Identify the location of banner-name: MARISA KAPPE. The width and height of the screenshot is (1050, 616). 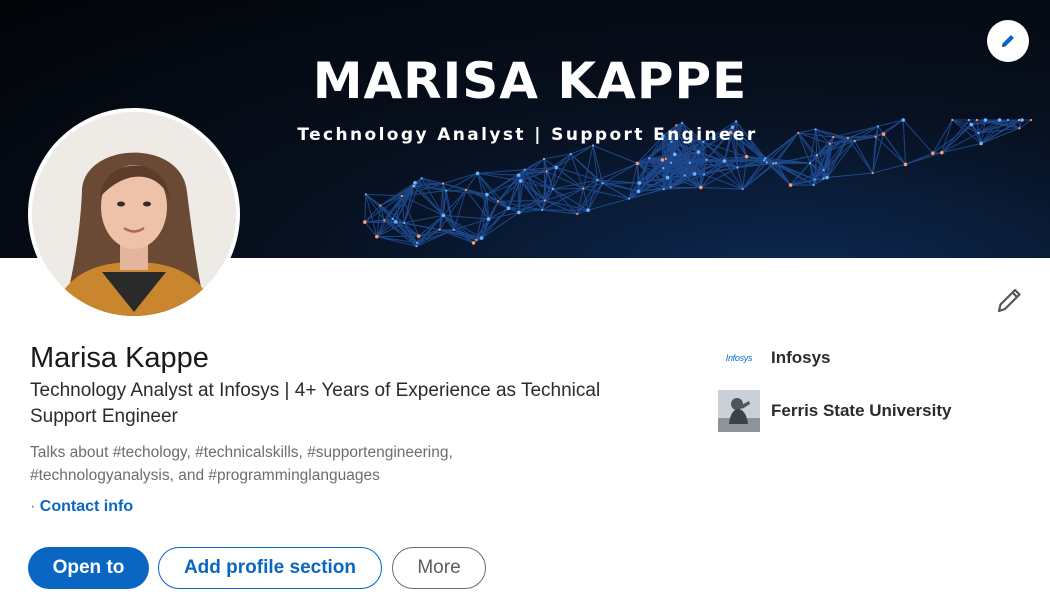
(530, 81).